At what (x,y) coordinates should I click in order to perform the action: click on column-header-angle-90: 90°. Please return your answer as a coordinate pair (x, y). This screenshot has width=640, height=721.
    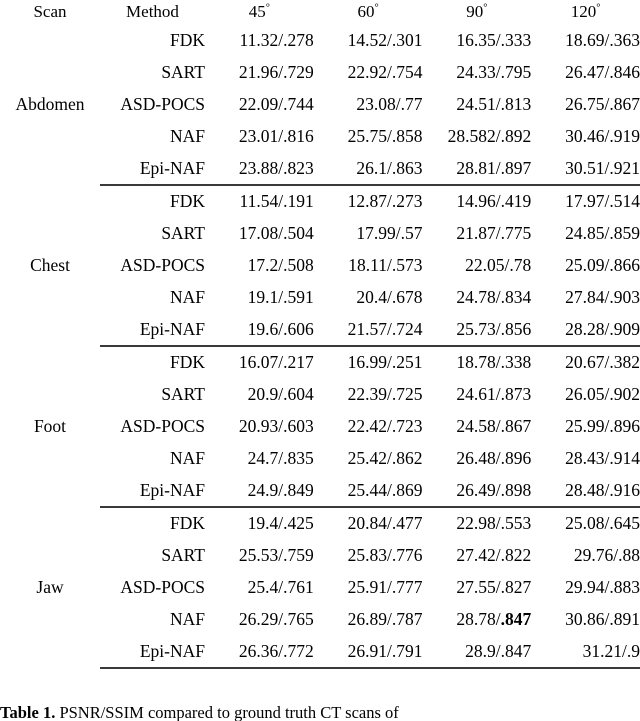
    Looking at the image, I should click on (477, 12).